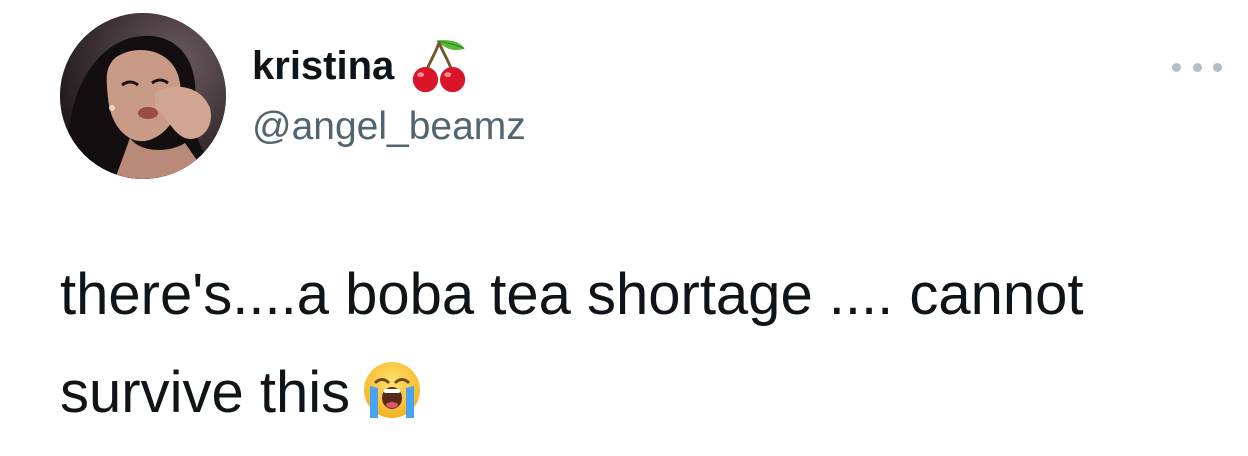 This screenshot has width=1248, height=456. I want to click on tweet-text-line-2: survive this, so click(205, 392).